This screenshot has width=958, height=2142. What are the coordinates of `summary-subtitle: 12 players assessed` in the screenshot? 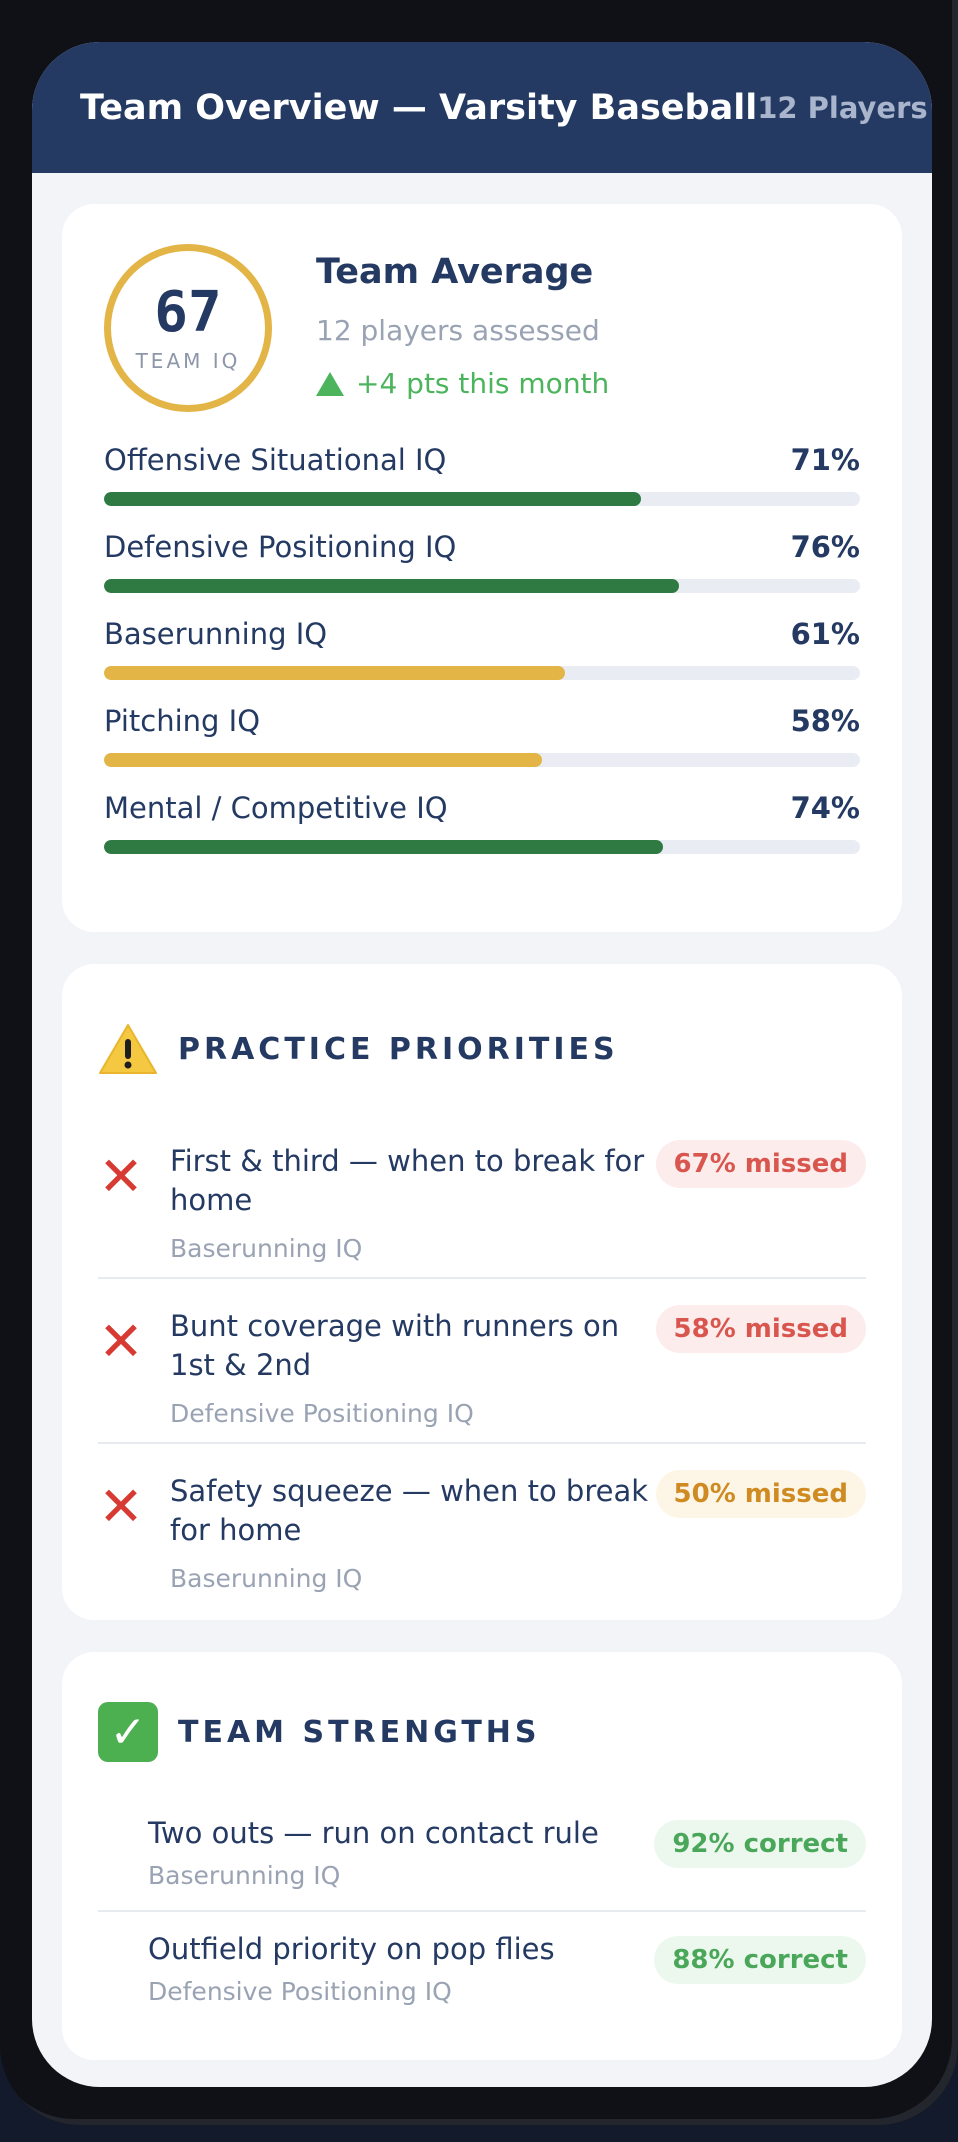 It's located at (458, 330).